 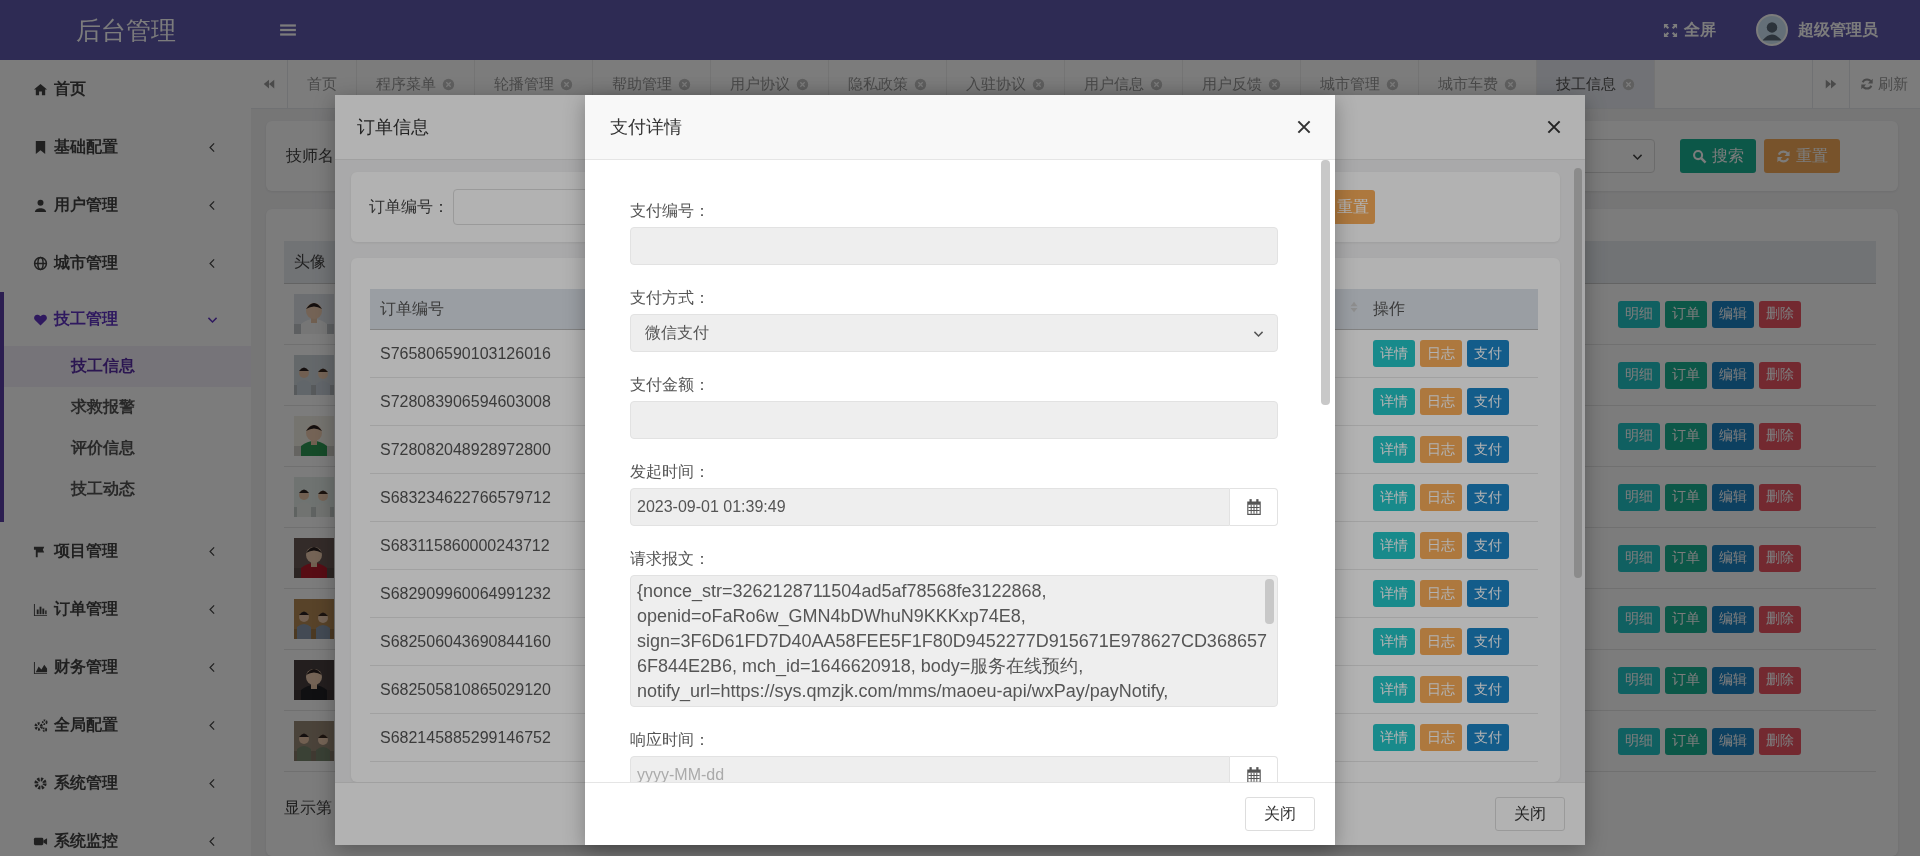 I want to click on sidebar-item: 订单管理, so click(x=125, y=609).